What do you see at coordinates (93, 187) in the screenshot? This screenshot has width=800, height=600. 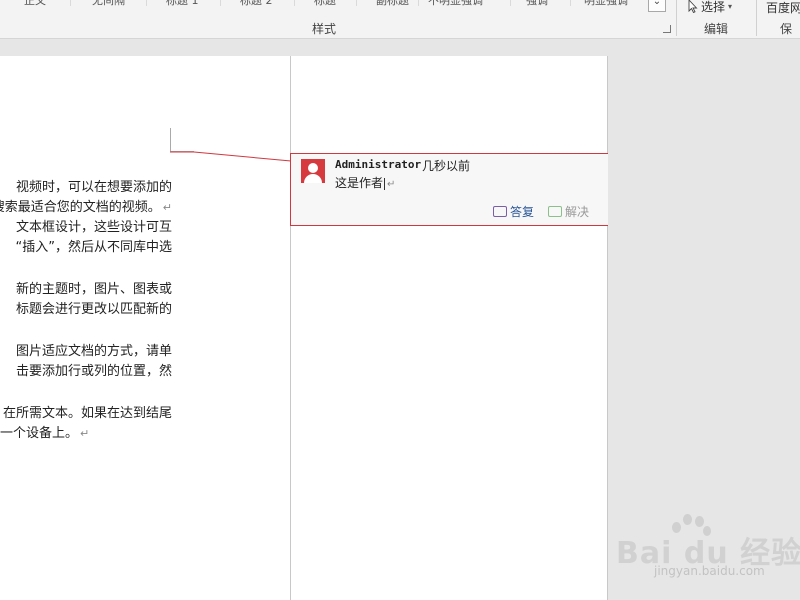 I see `doc-line: 视频时，可以在想要添加的` at bounding box center [93, 187].